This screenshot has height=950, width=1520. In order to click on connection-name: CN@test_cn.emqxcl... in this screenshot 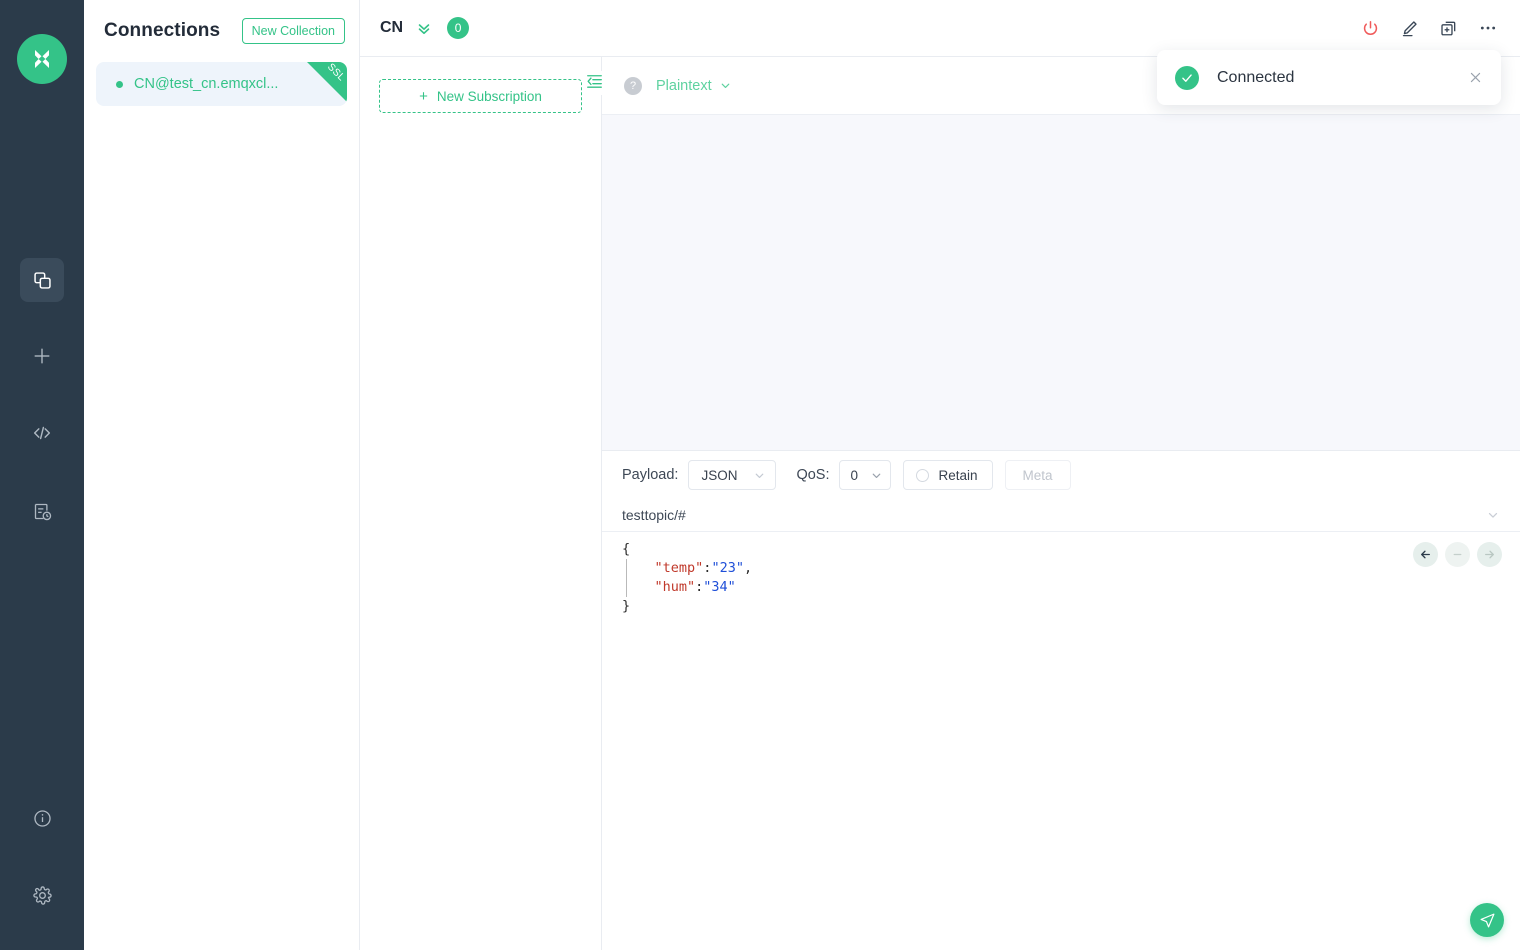, I will do `click(206, 84)`.